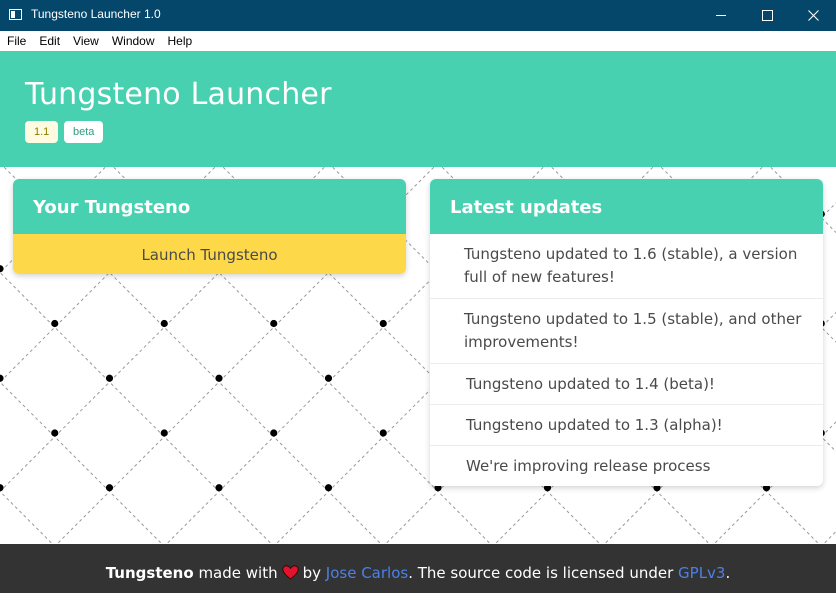 The width and height of the screenshot is (836, 602). I want to click on menu-window: Window, so click(133, 41).